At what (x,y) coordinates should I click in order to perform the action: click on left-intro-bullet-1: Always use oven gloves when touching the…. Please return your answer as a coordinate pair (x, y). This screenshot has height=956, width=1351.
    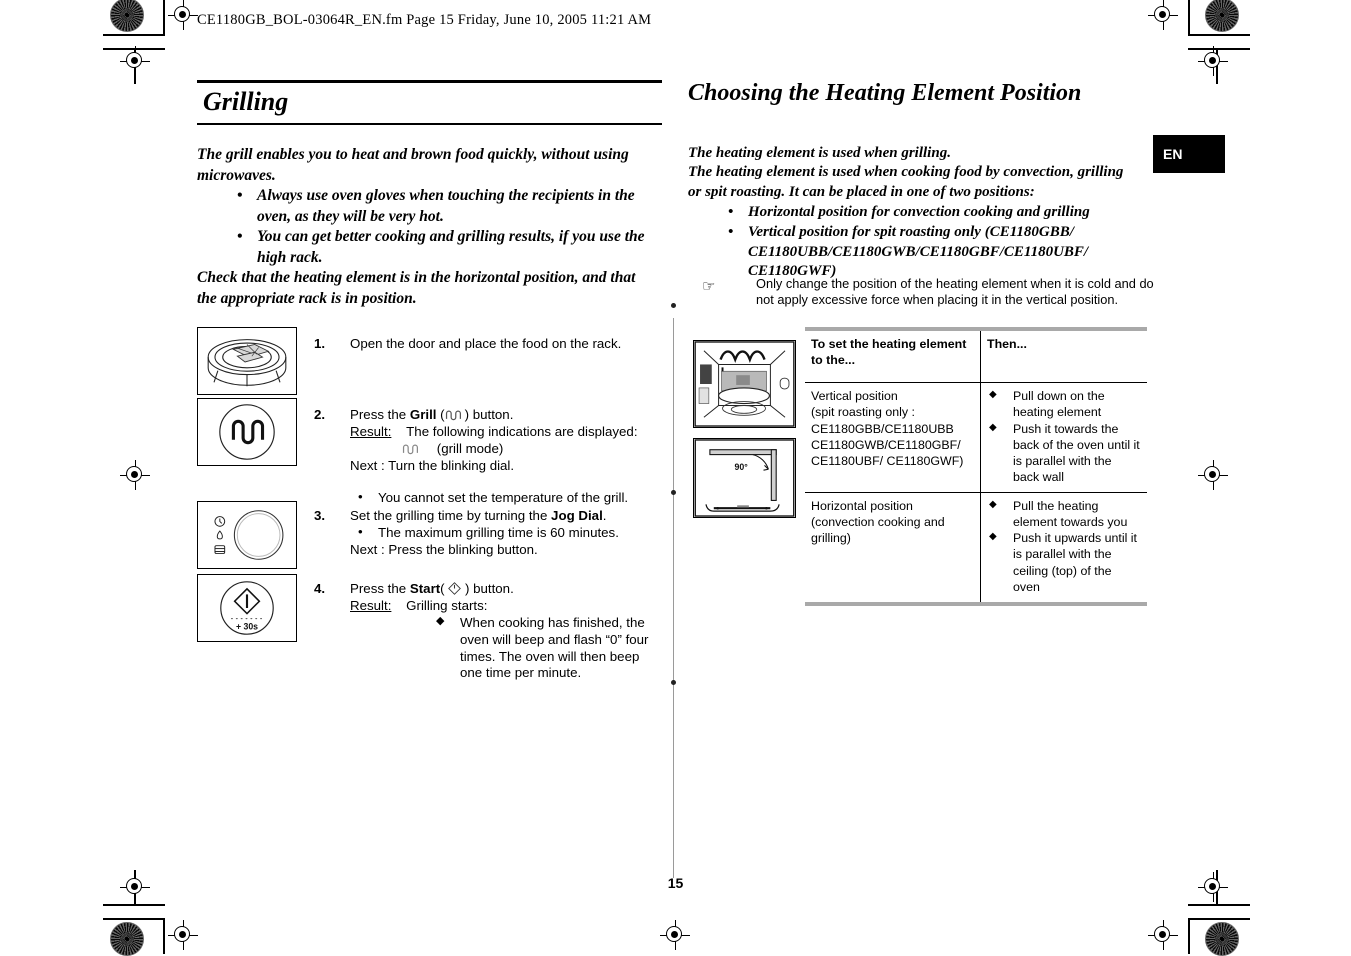
    Looking at the image, I should click on (446, 206).